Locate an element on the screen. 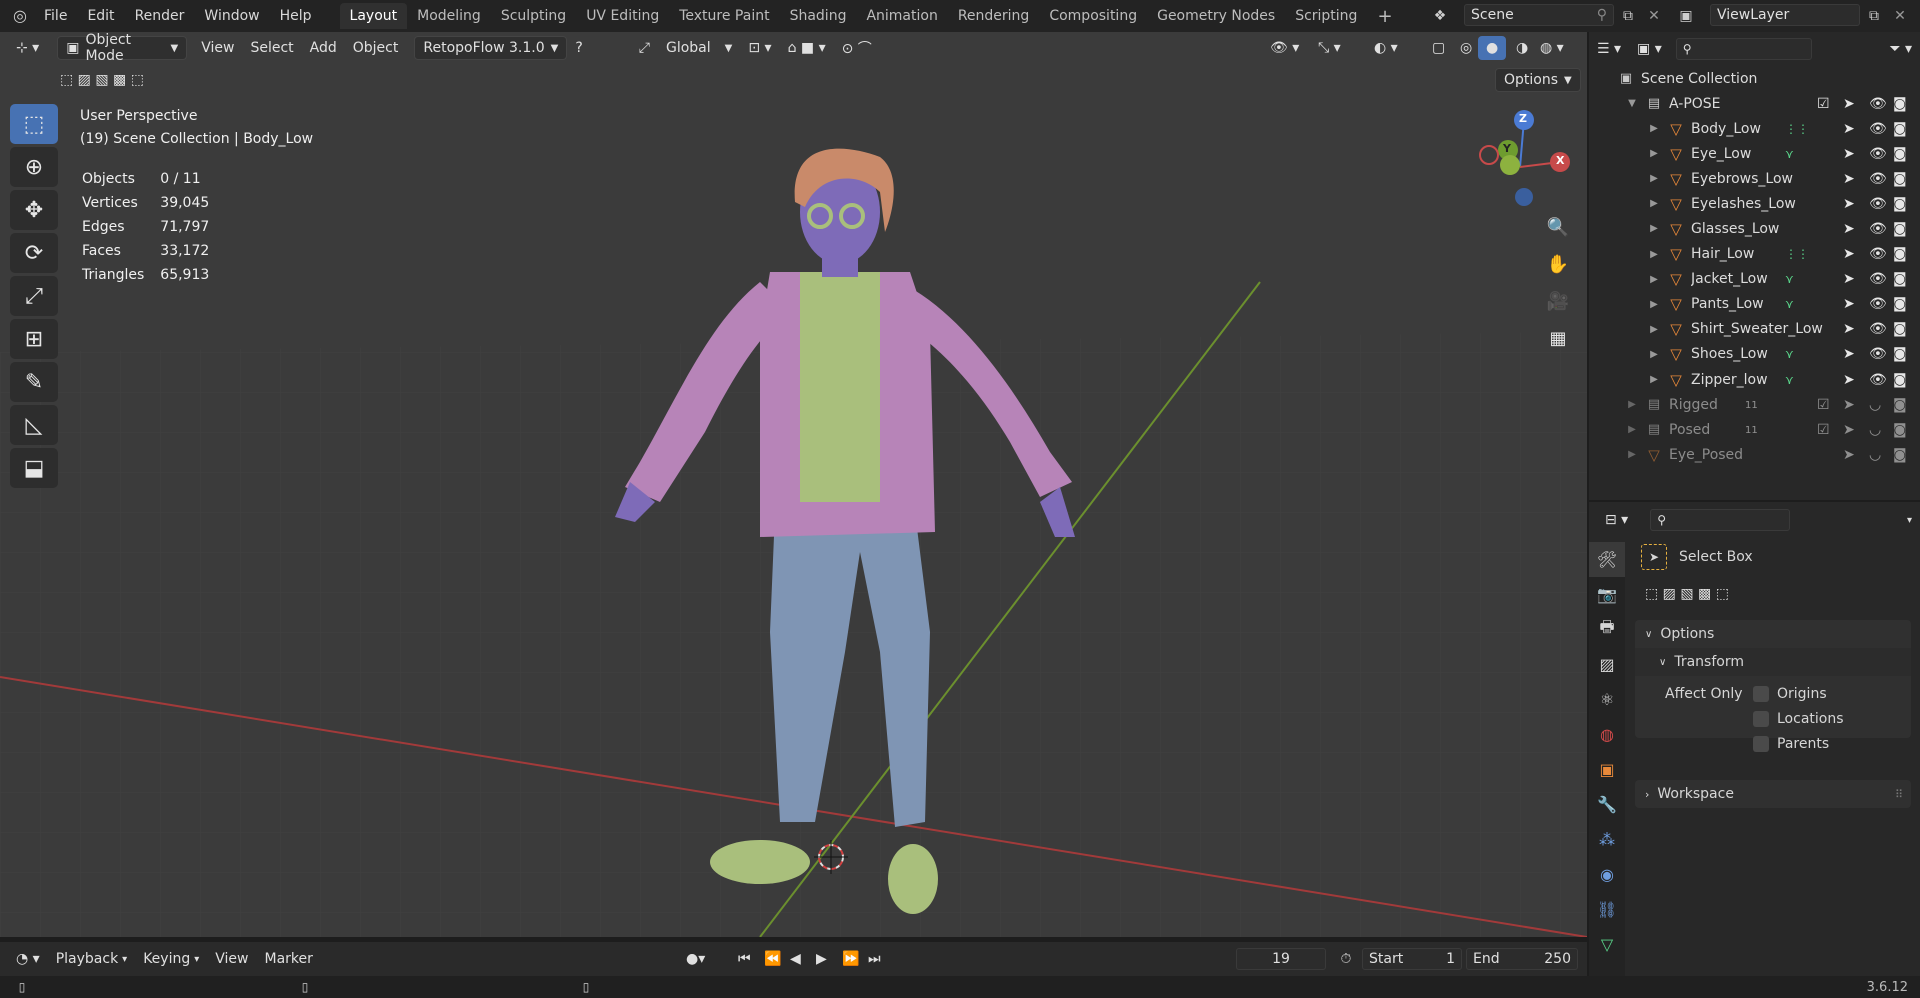 This screenshot has height=998, width=1920. rotate-tool: ⟳ is located at coordinates (34, 253).